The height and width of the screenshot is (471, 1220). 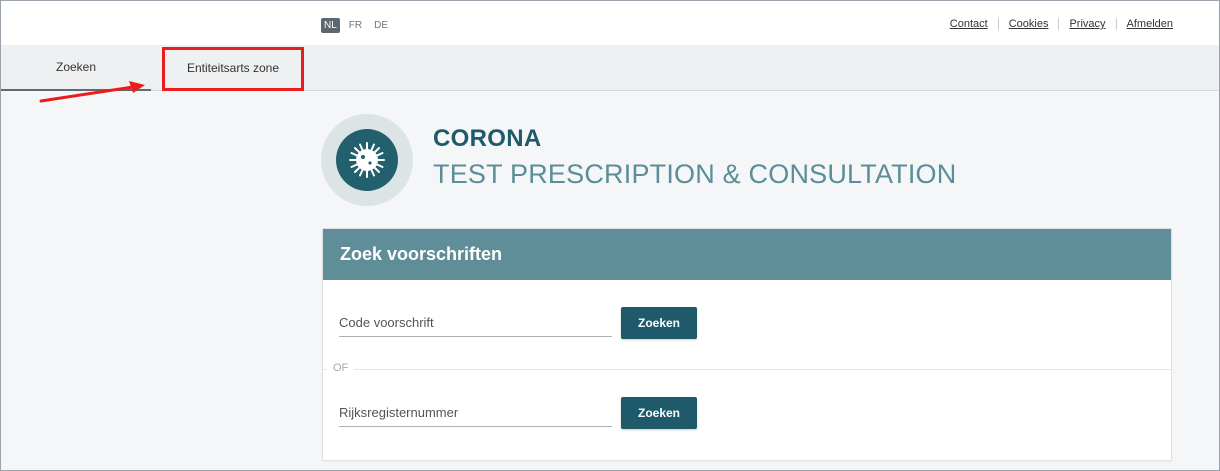 I want to click on lang-fr: FR, so click(x=355, y=25).